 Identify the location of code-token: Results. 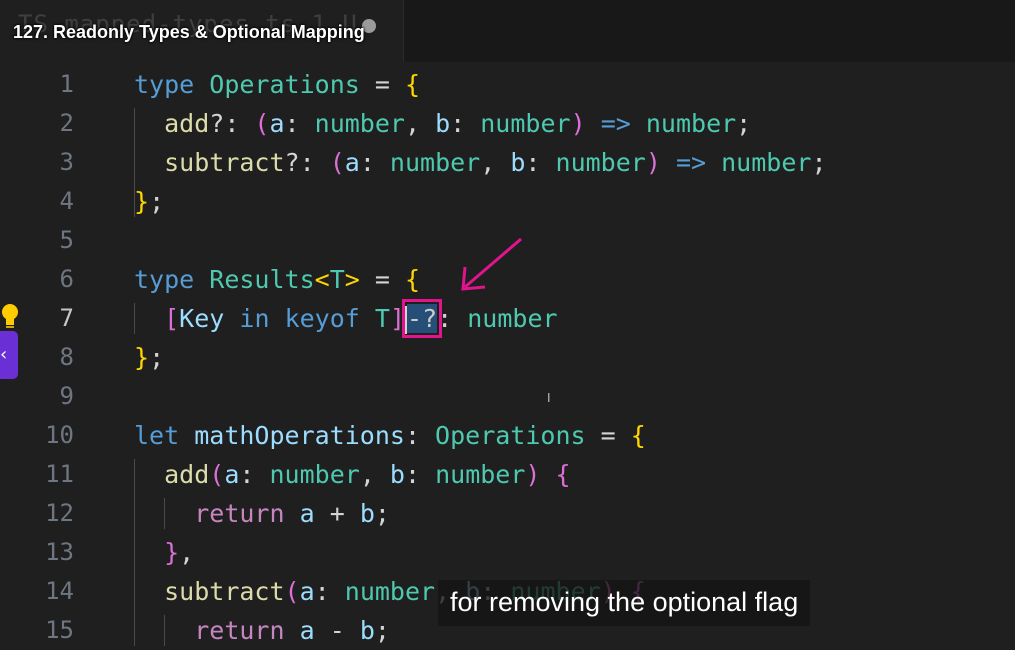
(262, 279).